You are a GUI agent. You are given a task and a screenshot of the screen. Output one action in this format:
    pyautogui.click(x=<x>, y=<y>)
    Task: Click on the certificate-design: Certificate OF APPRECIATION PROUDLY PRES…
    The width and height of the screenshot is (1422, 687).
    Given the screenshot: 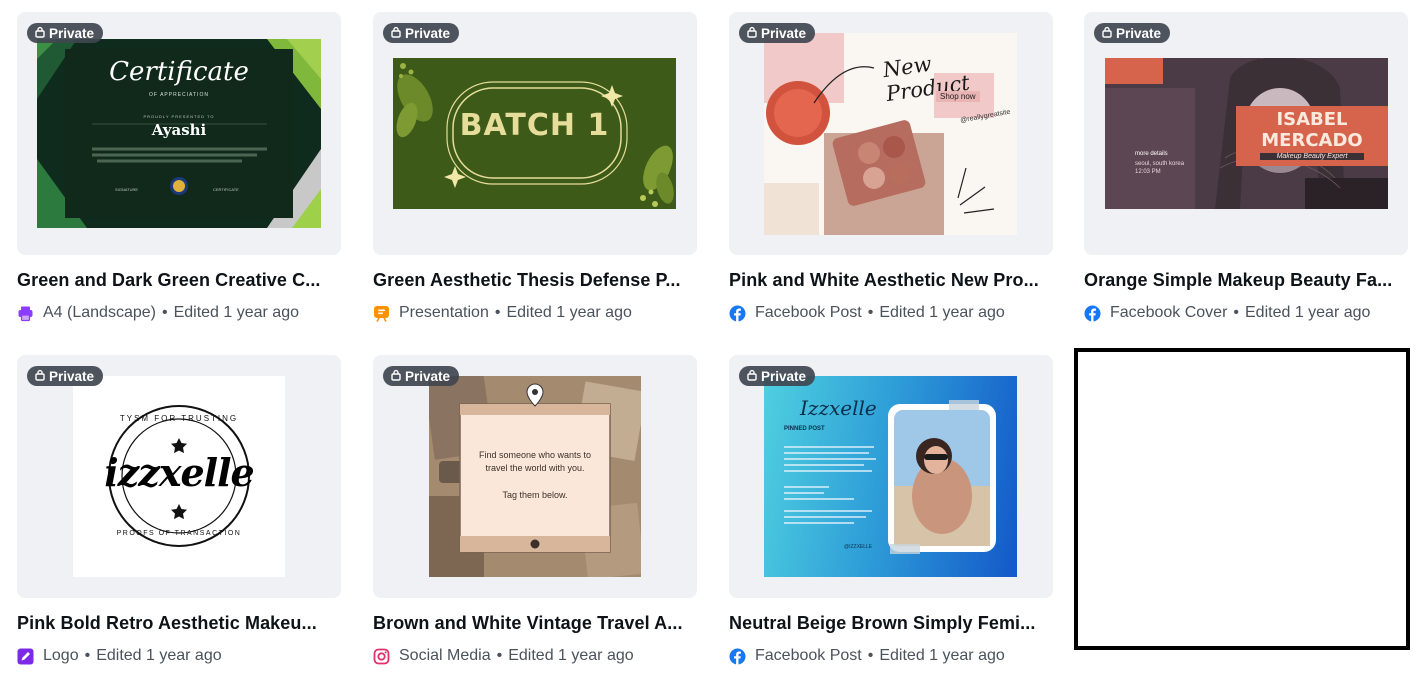 What is the action you would take?
    pyautogui.click(x=179, y=133)
    